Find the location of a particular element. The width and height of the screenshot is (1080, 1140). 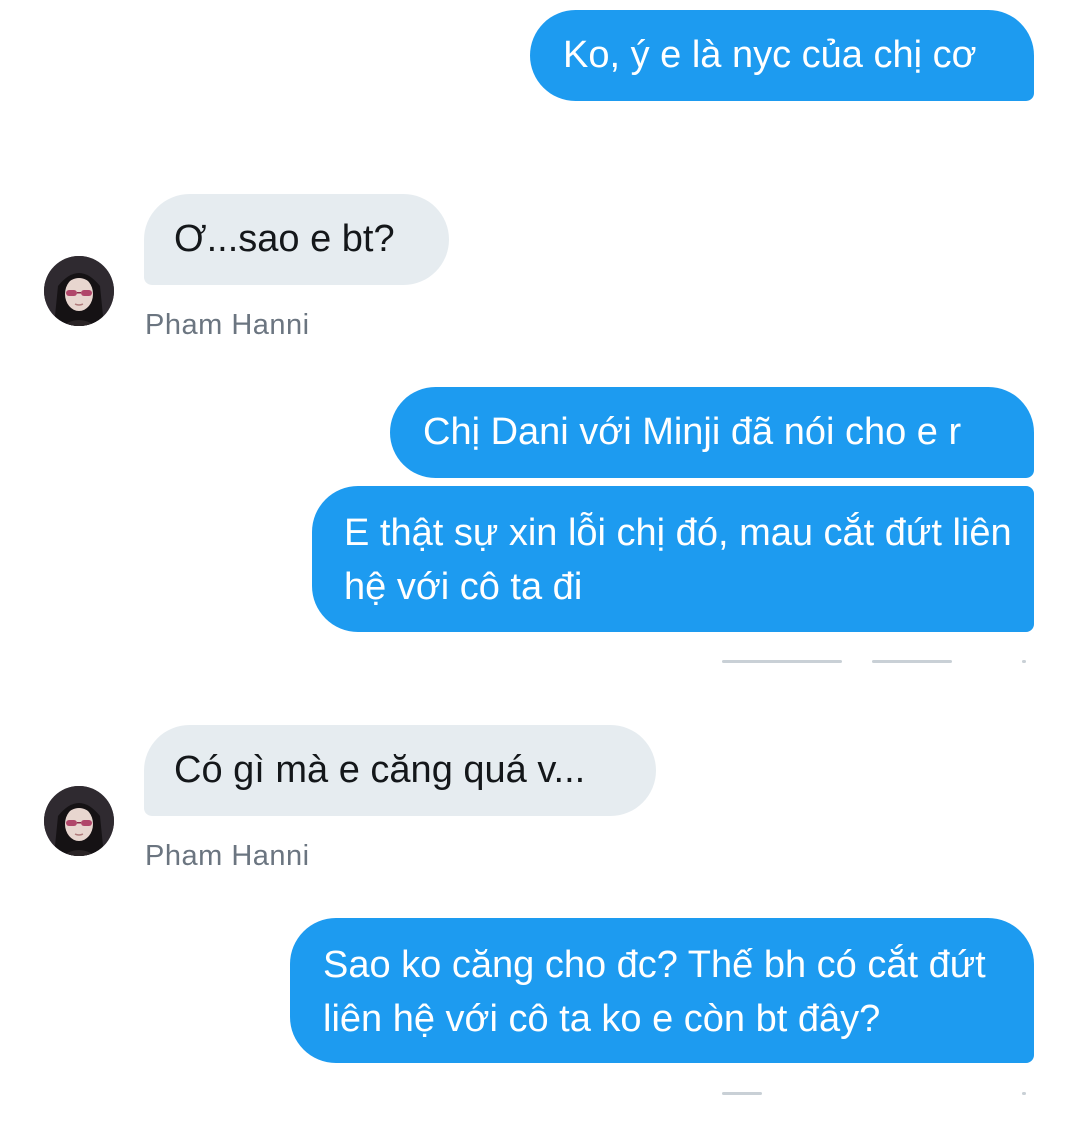

message-text: Ơ...sao e bt? is located at coordinates (284, 239).